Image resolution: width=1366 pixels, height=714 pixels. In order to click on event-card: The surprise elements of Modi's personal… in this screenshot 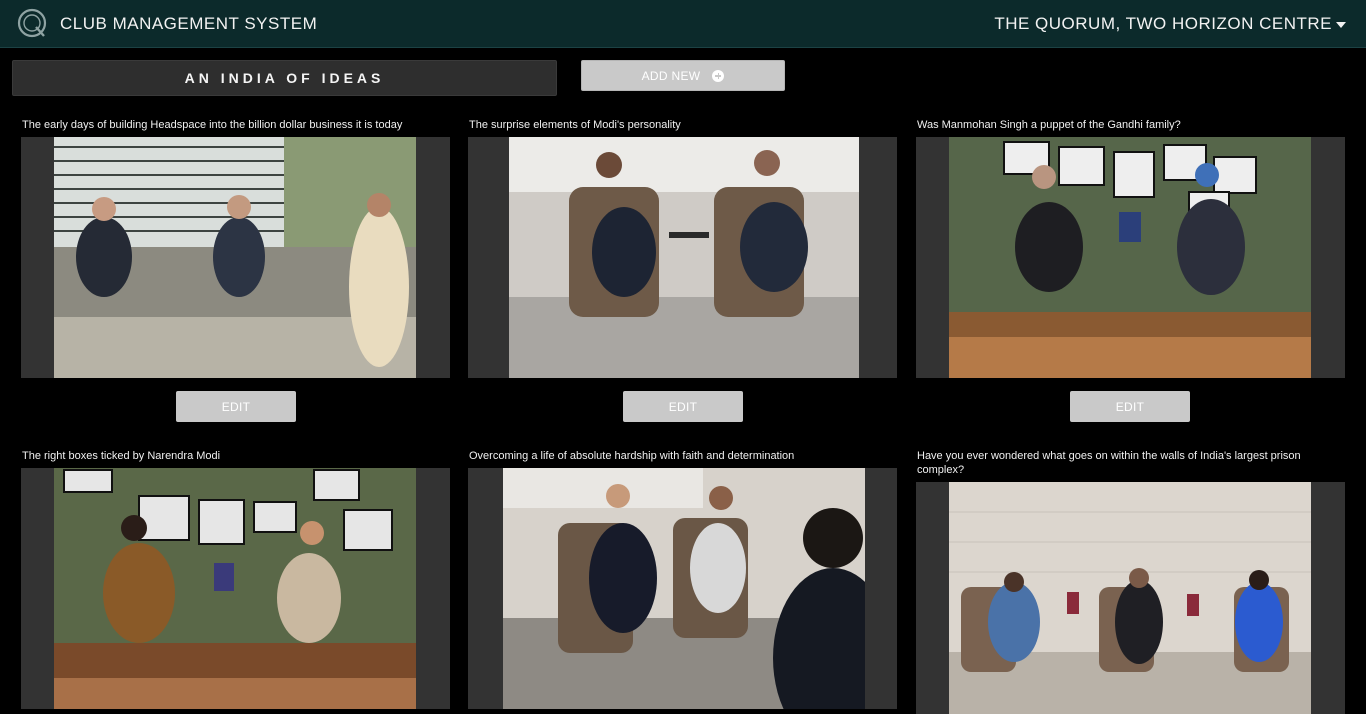, I will do `click(683, 270)`.